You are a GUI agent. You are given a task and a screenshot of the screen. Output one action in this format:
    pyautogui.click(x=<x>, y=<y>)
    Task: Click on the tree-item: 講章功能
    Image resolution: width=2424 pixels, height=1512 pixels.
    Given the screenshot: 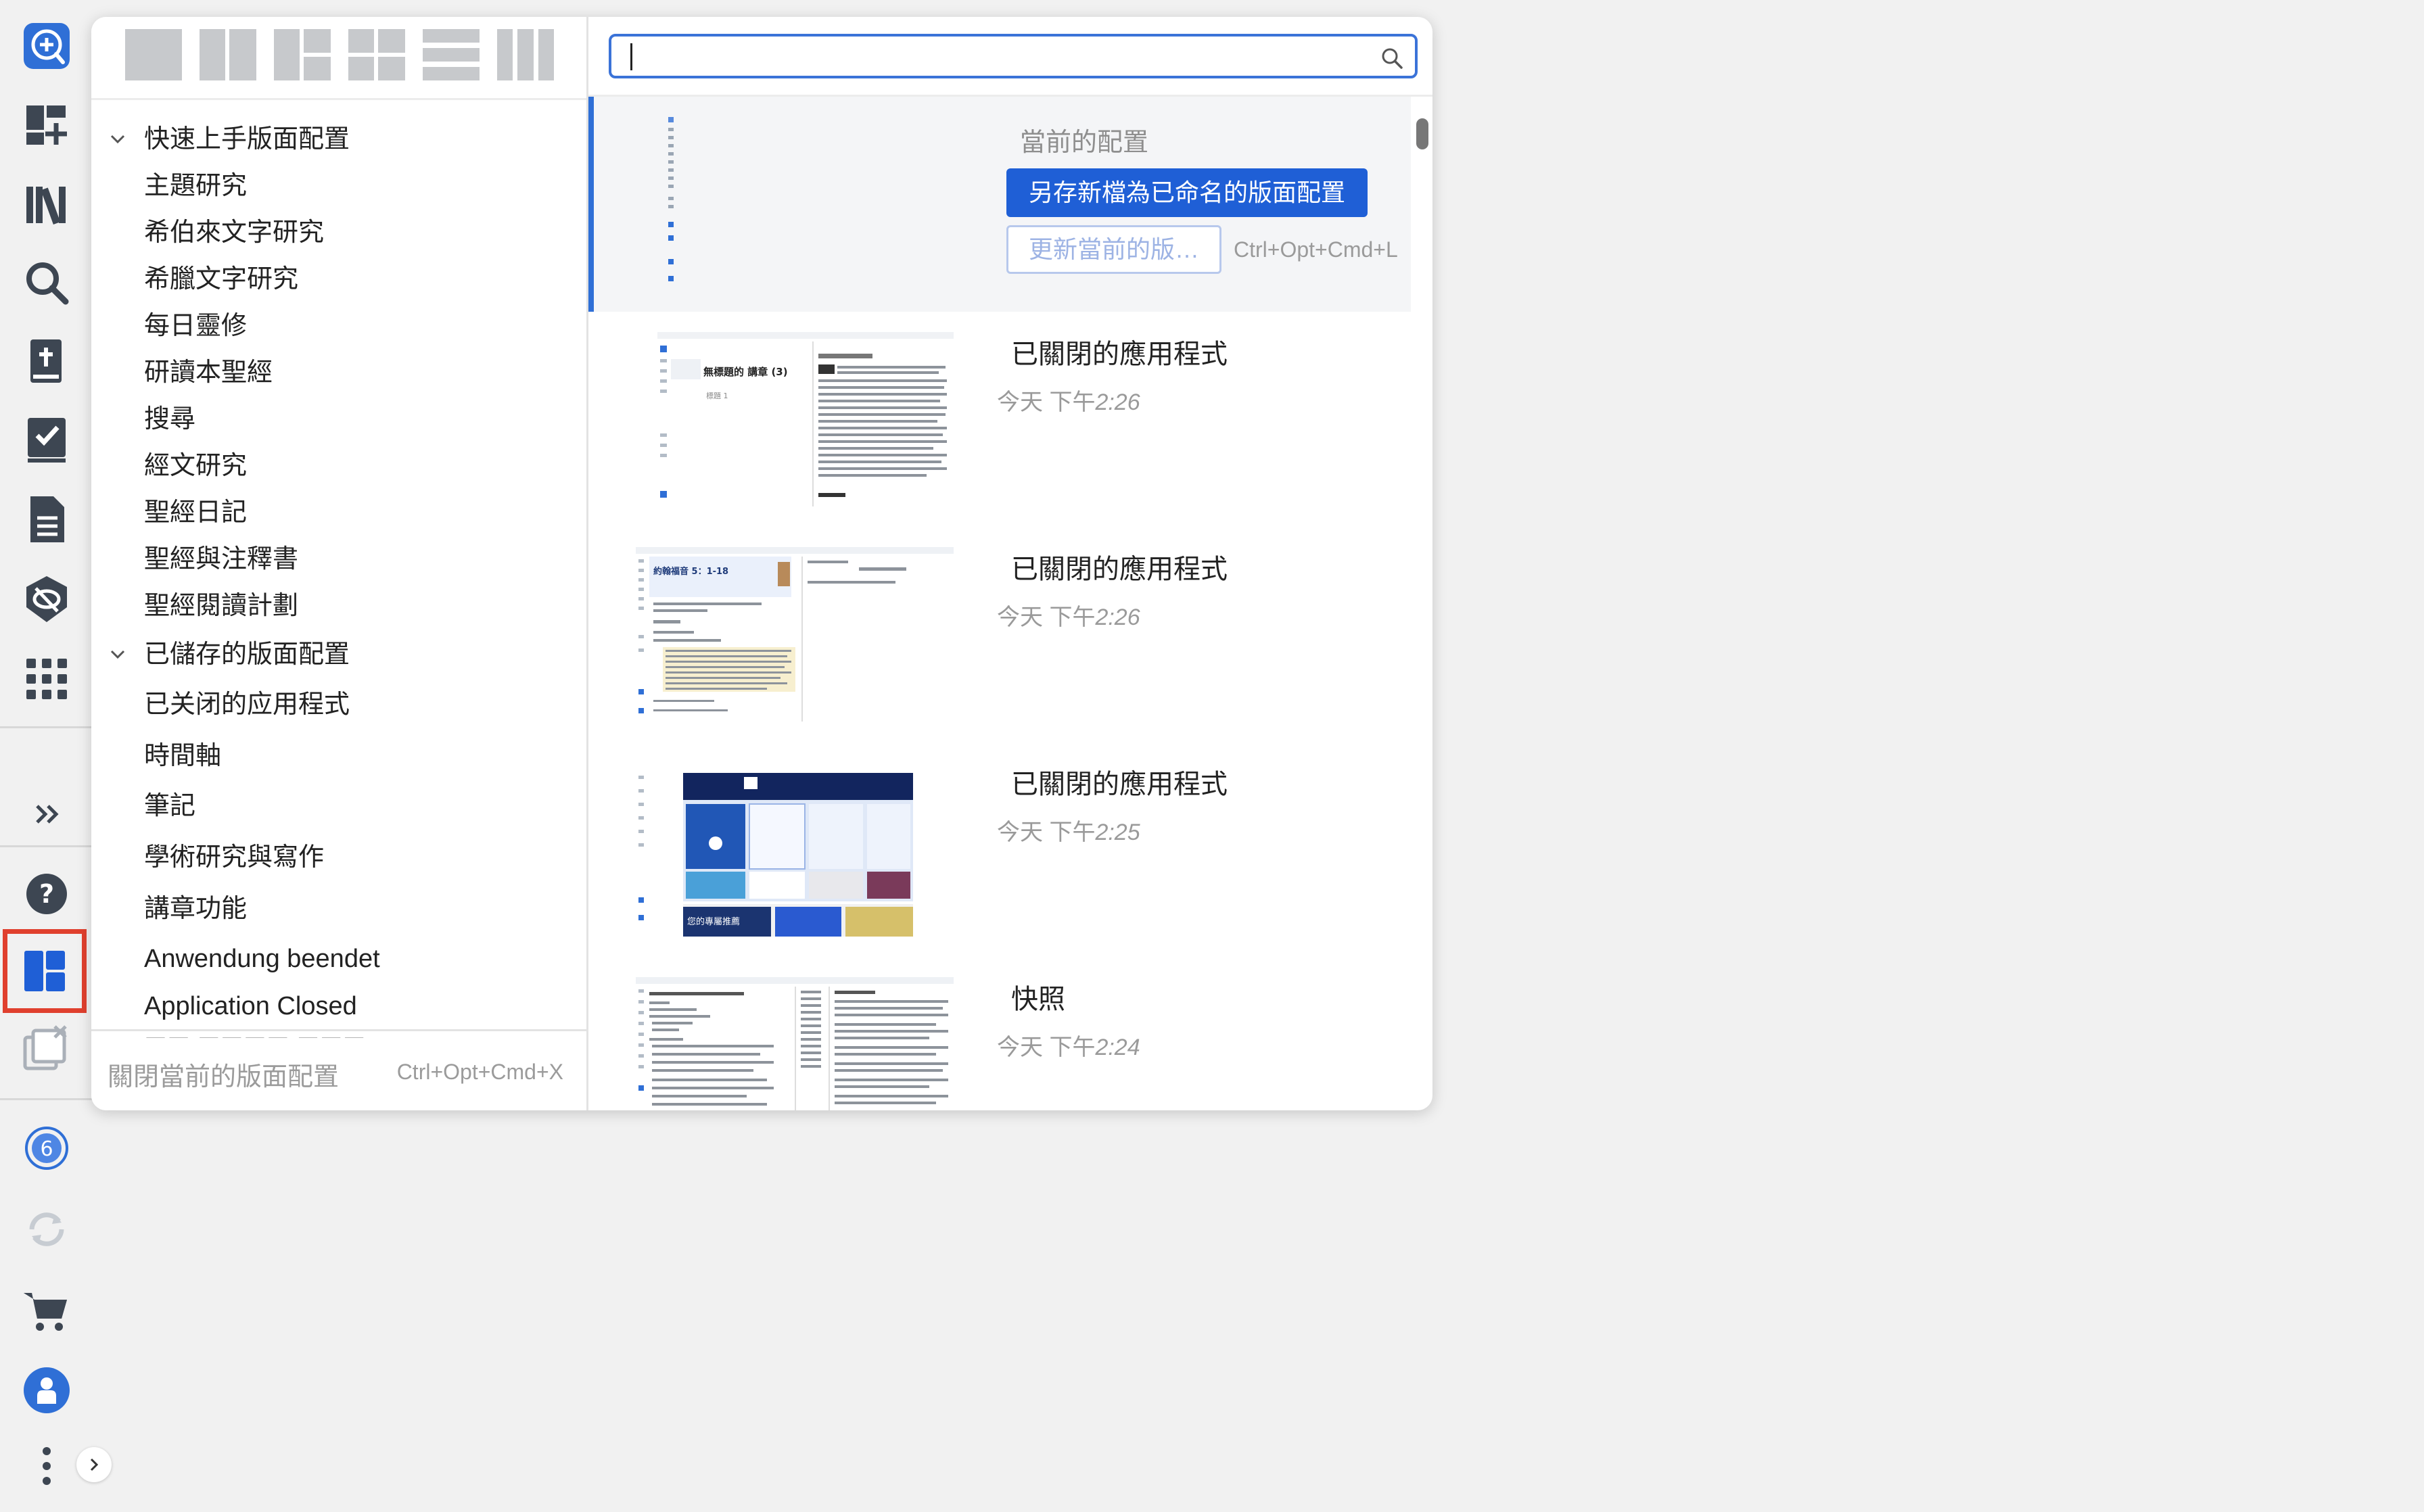 What is the action you would take?
    pyautogui.click(x=195, y=909)
    